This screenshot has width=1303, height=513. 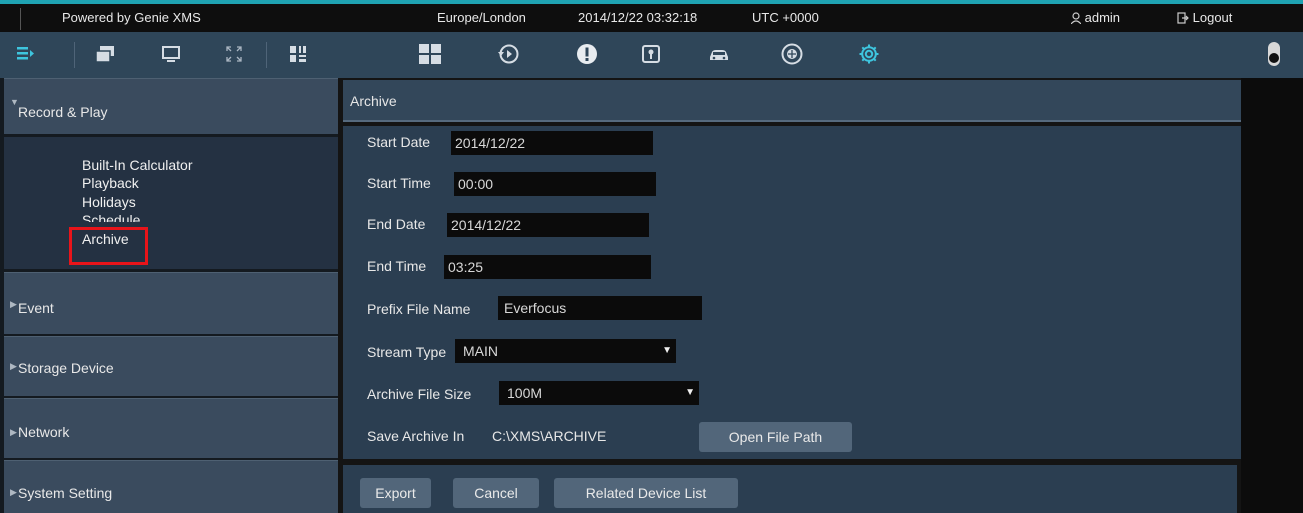 I want to click on right-side-panel, so click(x=1272, y=295).